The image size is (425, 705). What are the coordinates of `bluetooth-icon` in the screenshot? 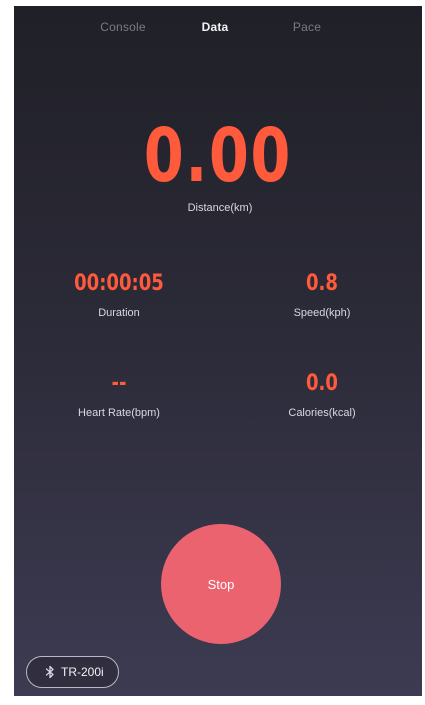 It's located at (50, 672).